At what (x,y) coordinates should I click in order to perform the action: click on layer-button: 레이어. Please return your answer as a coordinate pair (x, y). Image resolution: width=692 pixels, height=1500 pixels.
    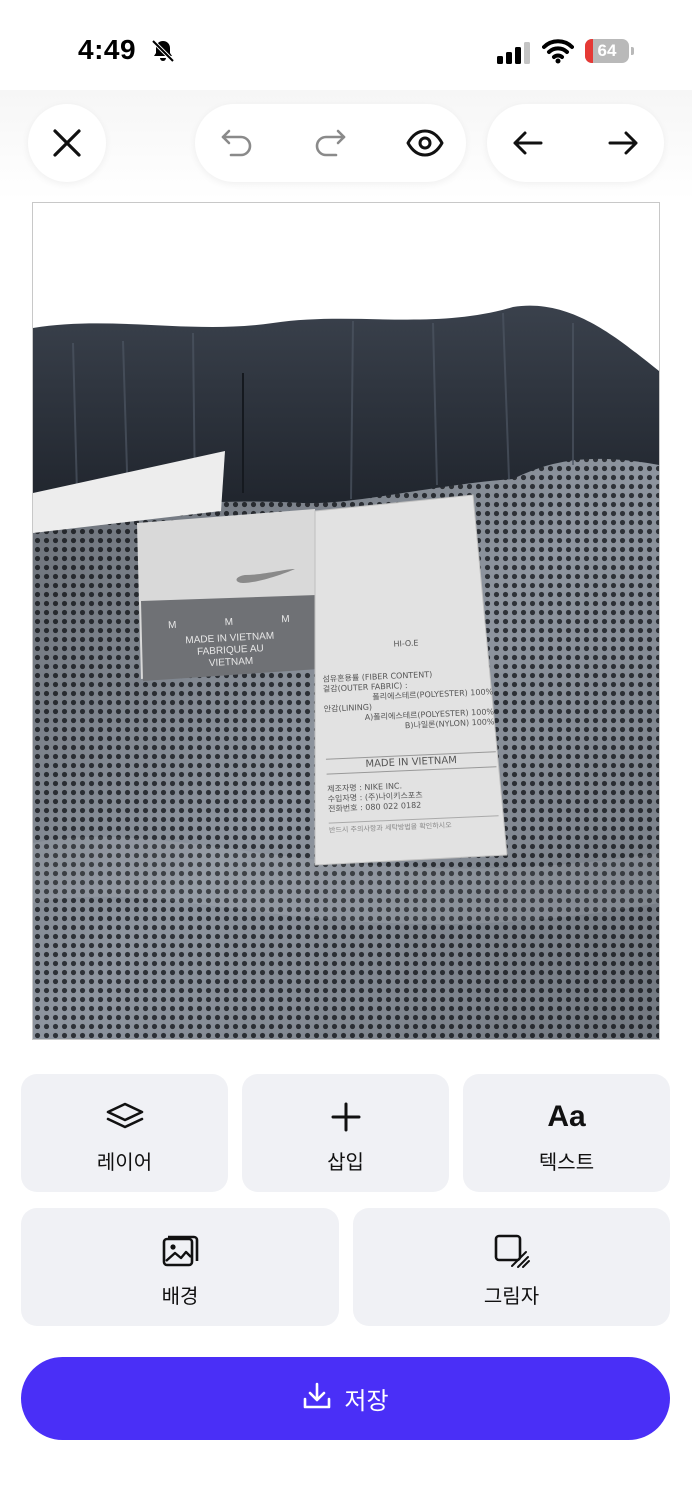
    Looking at the image, I should click on (124, 1133).